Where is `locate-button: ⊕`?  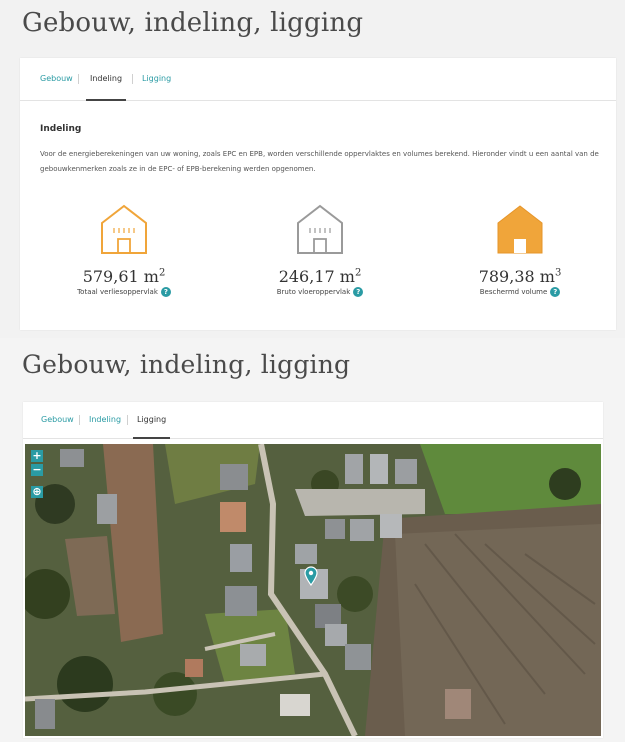 locate-button: ⊕ is located at coordinates (37, 492).